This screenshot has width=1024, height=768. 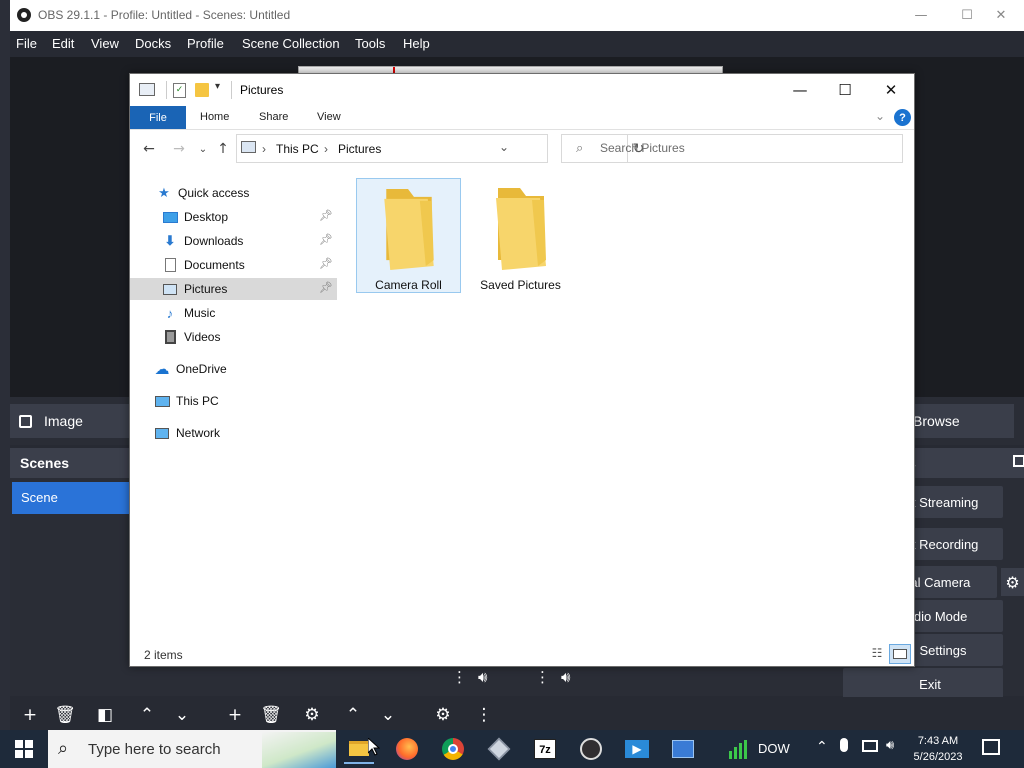 What do you see at coordinates (179, 90) in the screenshot?
I see `properties-icon: ✓` at bounding box center [179, 90].